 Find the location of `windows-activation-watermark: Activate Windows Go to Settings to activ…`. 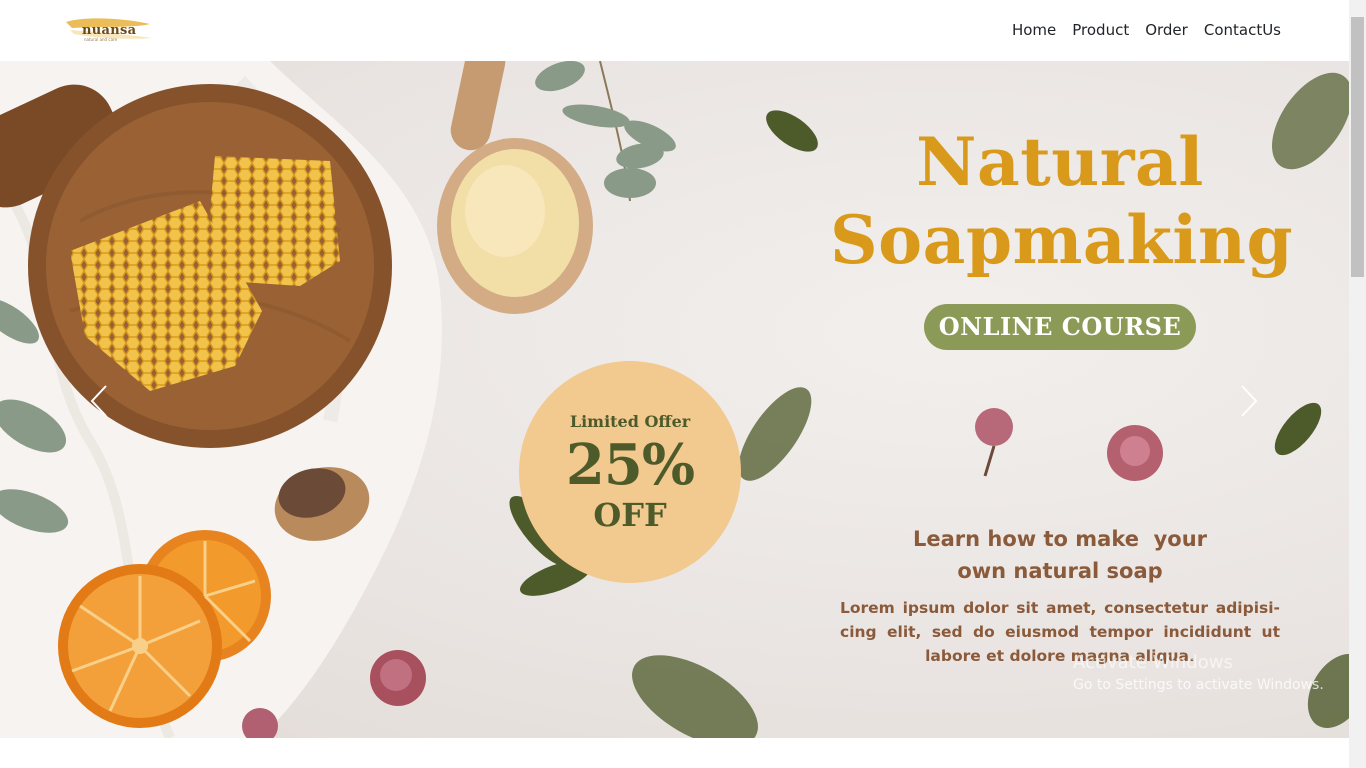

windows-activation-watermark: Activate Windows Go to Settings to activ… is located at coordinates (1198, 673).